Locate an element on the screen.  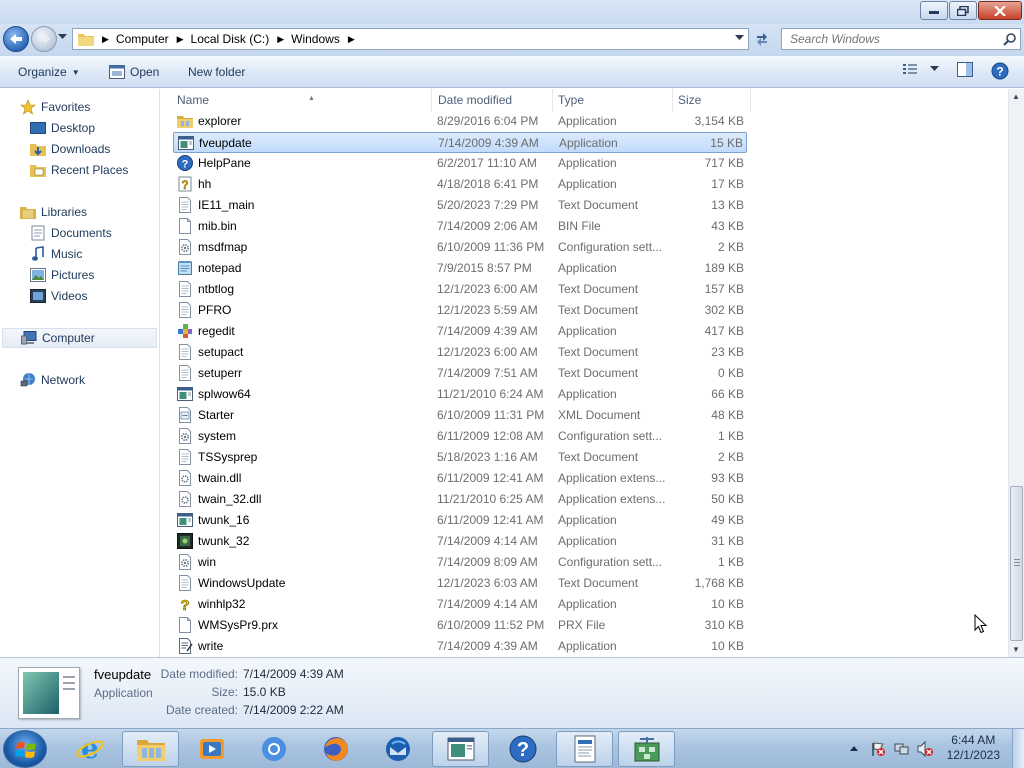
column-header-type: Type is located at coordinates (613, 100).